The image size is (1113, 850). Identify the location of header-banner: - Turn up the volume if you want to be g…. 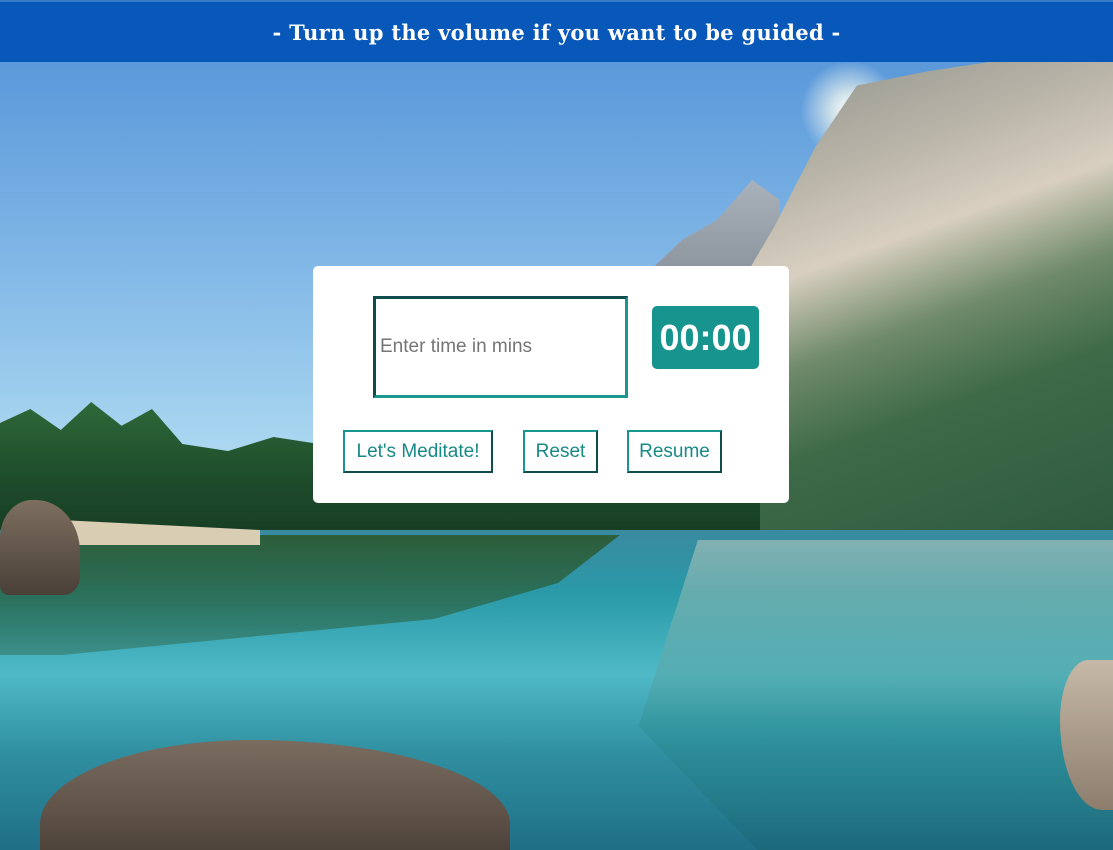
(556, 31).